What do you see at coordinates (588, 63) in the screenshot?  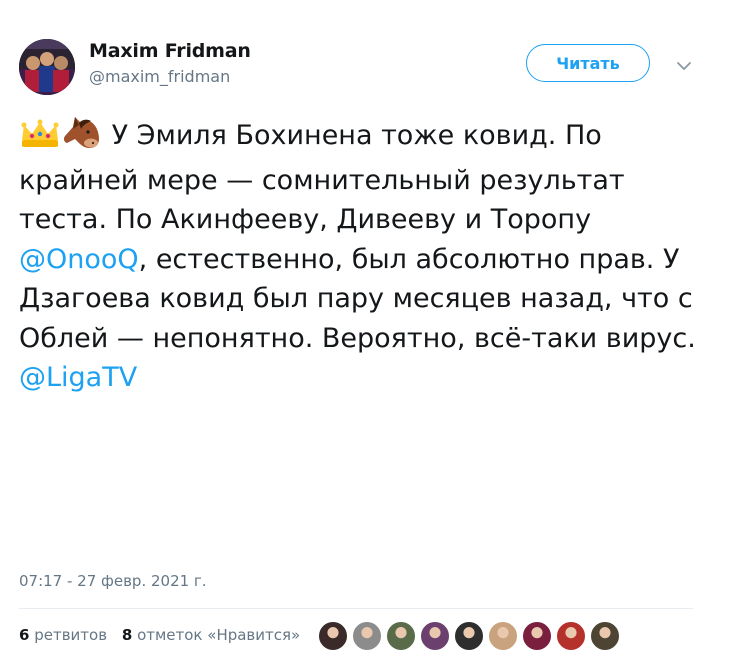 I see `follow-button: Читать` at bounding box center [588, 63].